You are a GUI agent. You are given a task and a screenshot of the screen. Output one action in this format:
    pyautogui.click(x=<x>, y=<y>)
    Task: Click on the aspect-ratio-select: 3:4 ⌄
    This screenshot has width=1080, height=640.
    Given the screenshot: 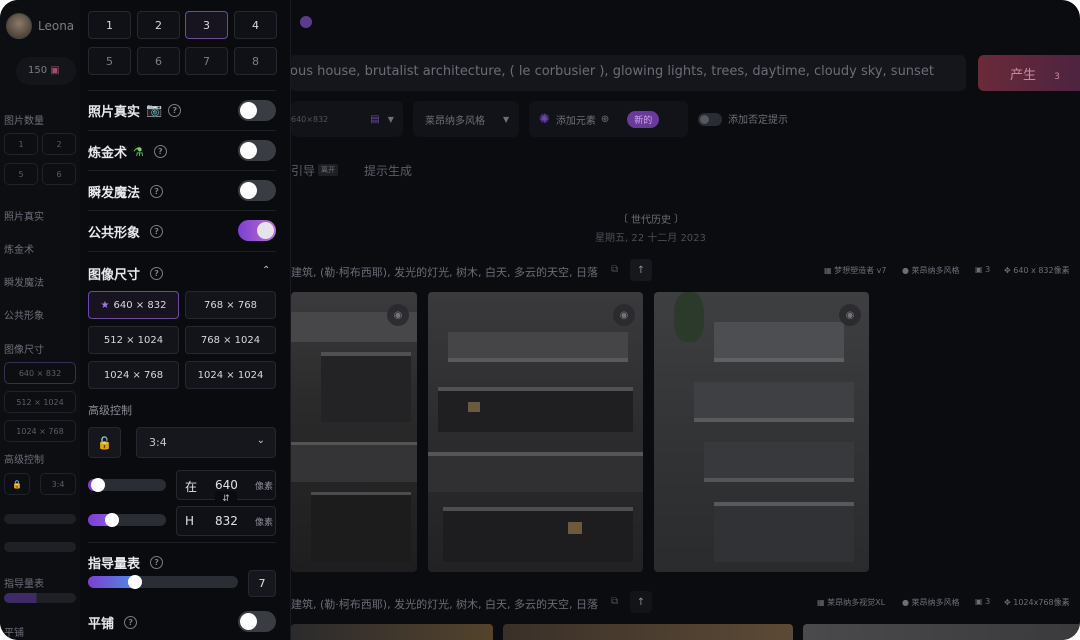 What is the action you would take?
    pyautogui.click(x=206, y=442)
    